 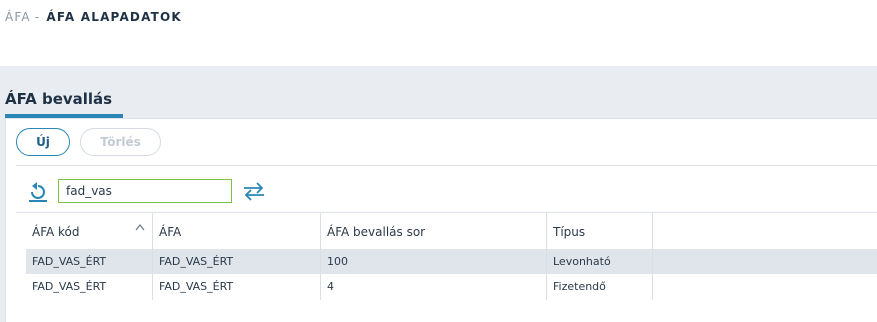 I want to click on column-header-label: ÁFA, so click(x=170, y=232).